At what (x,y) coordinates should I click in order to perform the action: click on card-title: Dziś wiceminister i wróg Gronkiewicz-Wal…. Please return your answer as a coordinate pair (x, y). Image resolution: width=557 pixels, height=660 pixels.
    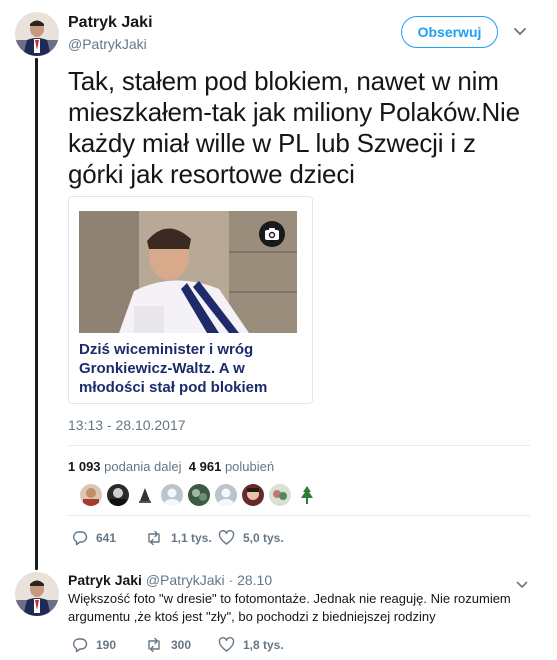
    Looking at the image, I should click on (191, 368).